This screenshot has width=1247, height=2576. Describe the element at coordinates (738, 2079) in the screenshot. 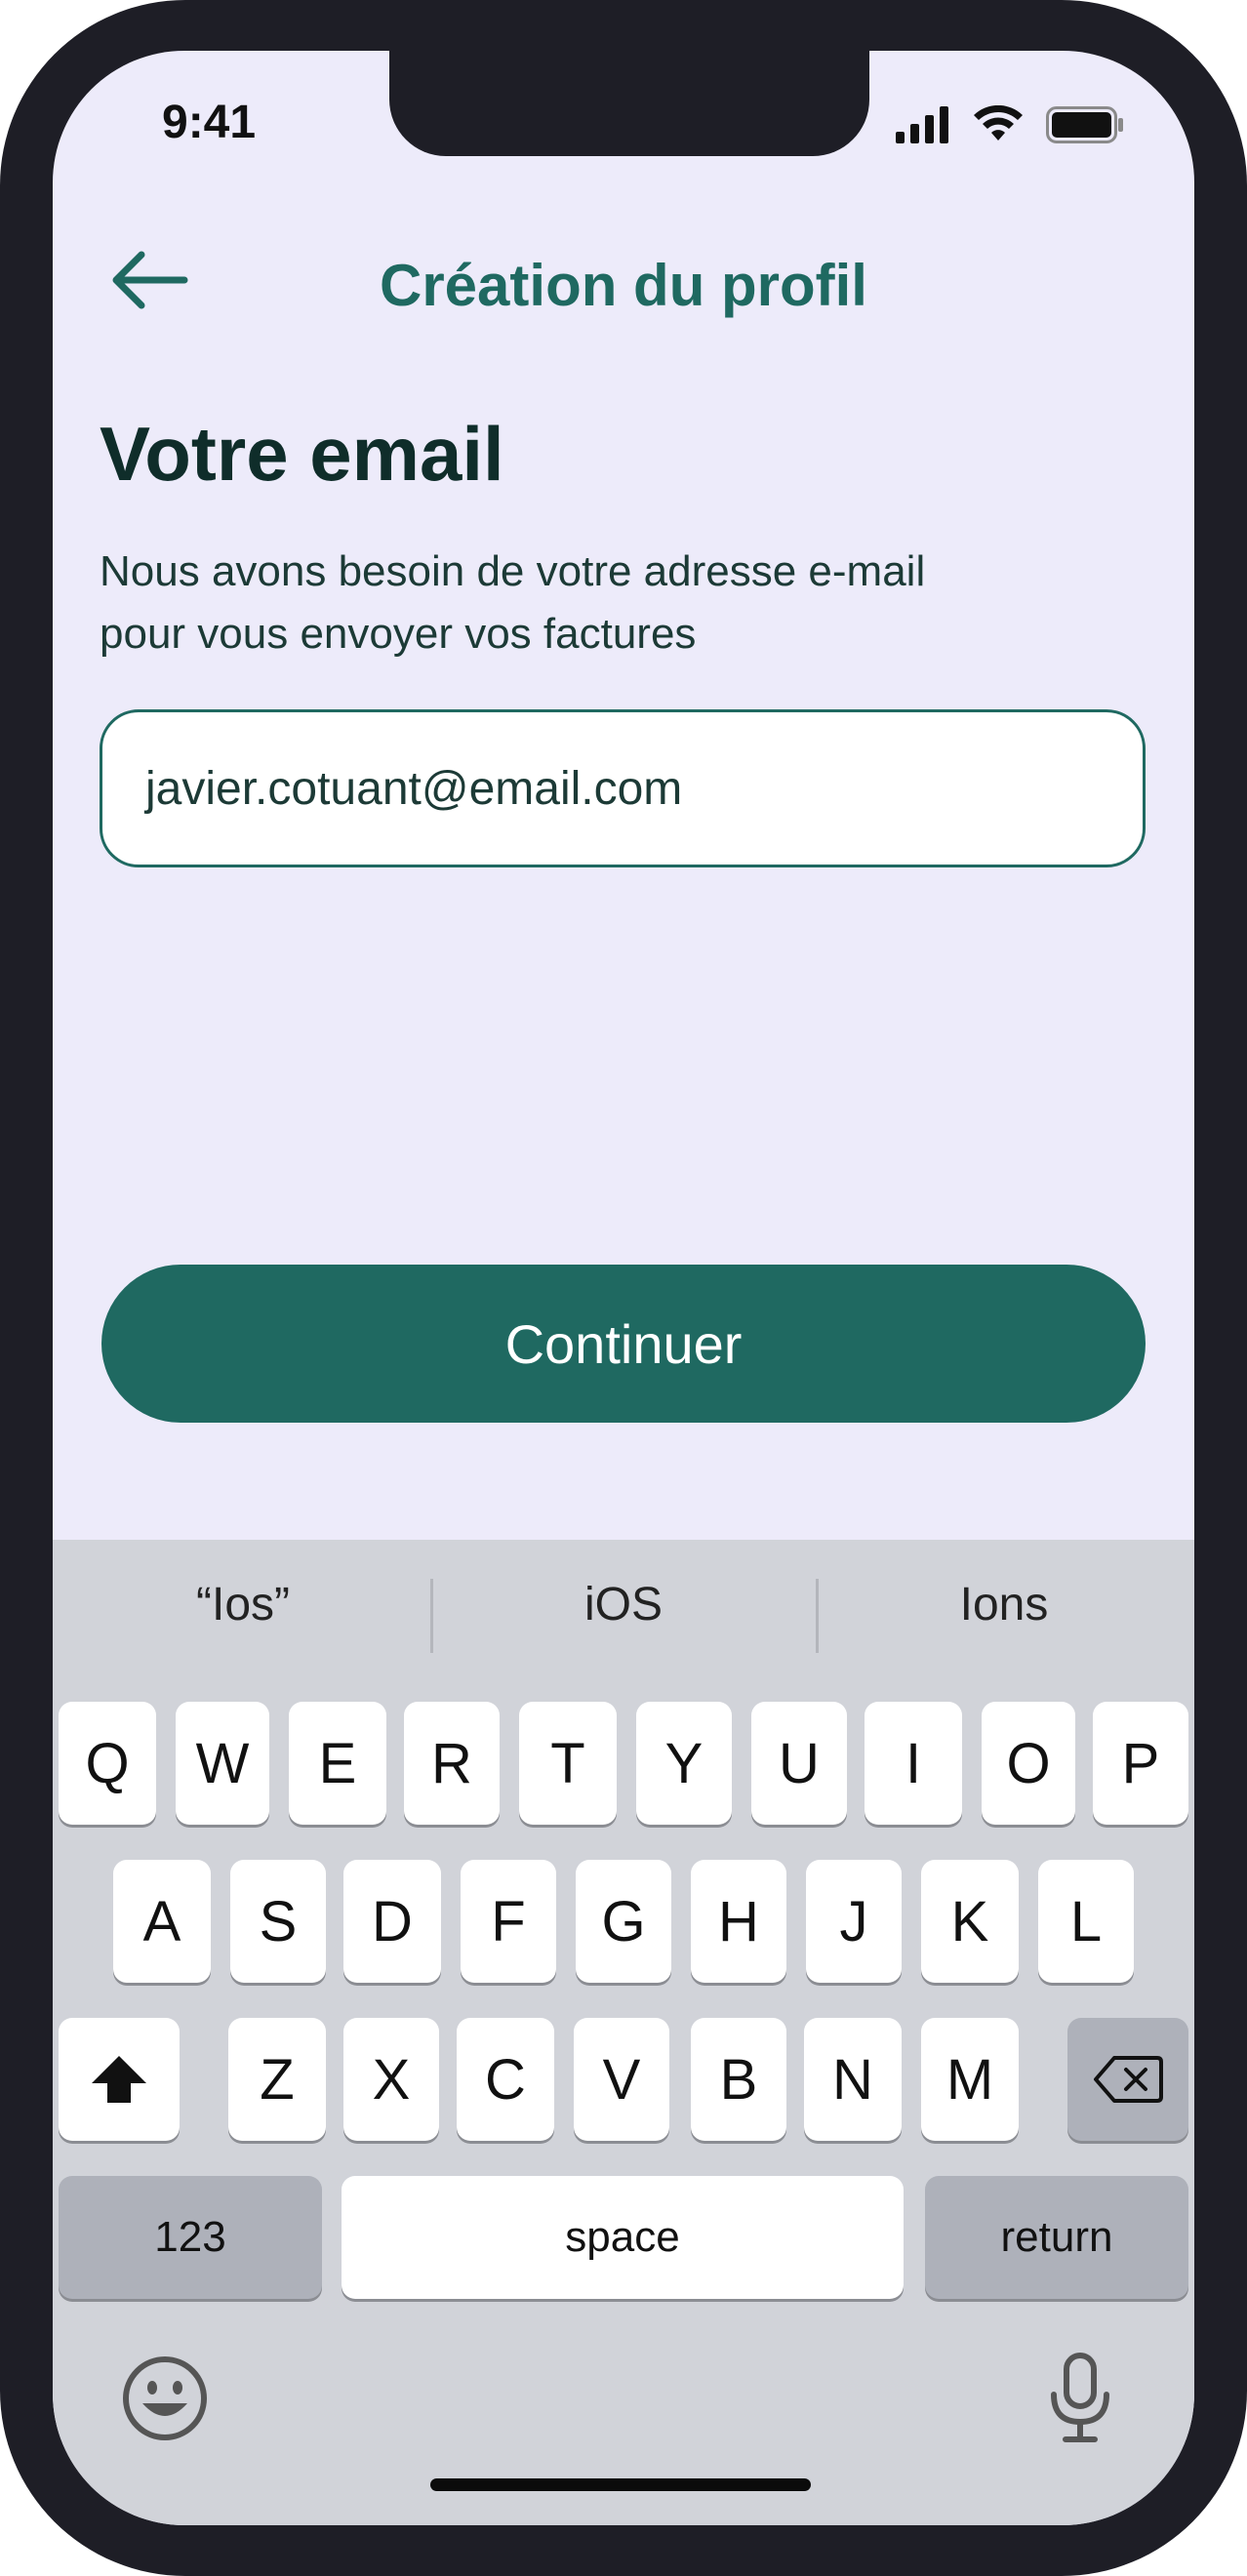

I see `key-b: B` at that location.